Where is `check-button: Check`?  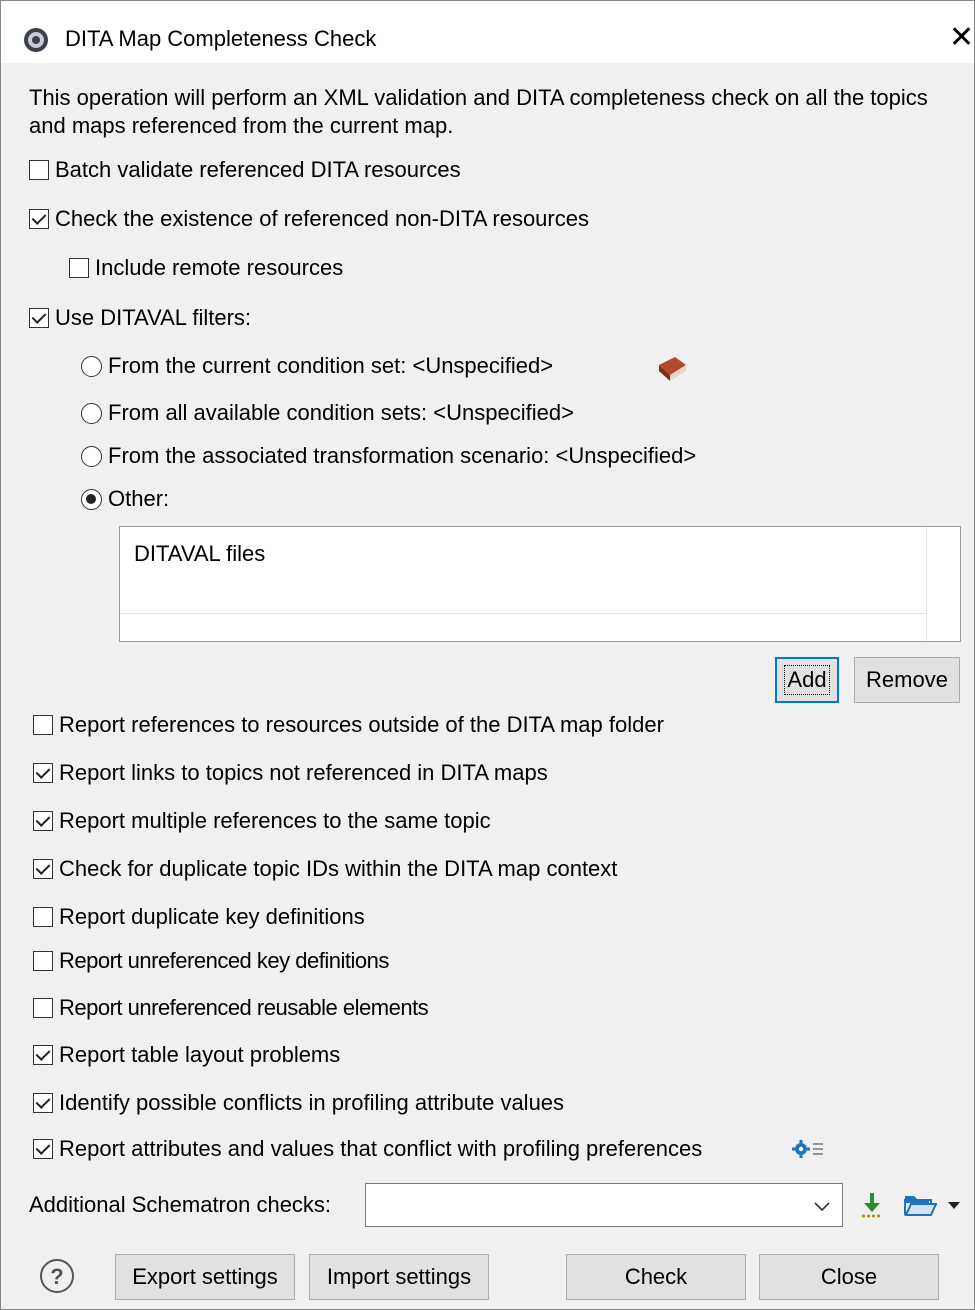
check-button: Check is located at coordinates (656, 1277).